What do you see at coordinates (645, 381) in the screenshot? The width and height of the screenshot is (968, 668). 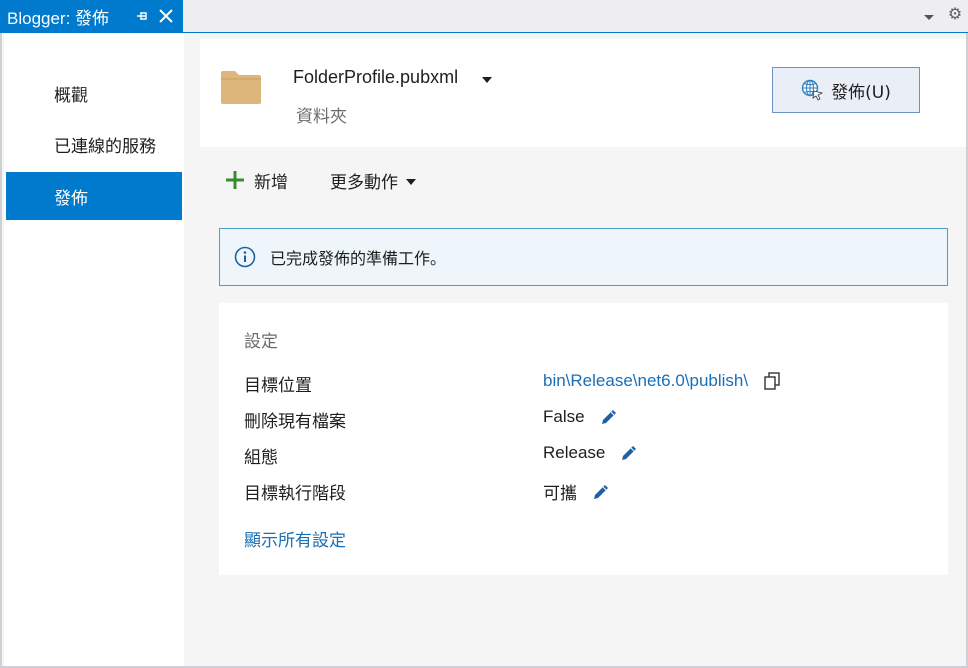 I see `target-location-link: bin\Release\net6.0\publish\` at bounding box center [645, 381].